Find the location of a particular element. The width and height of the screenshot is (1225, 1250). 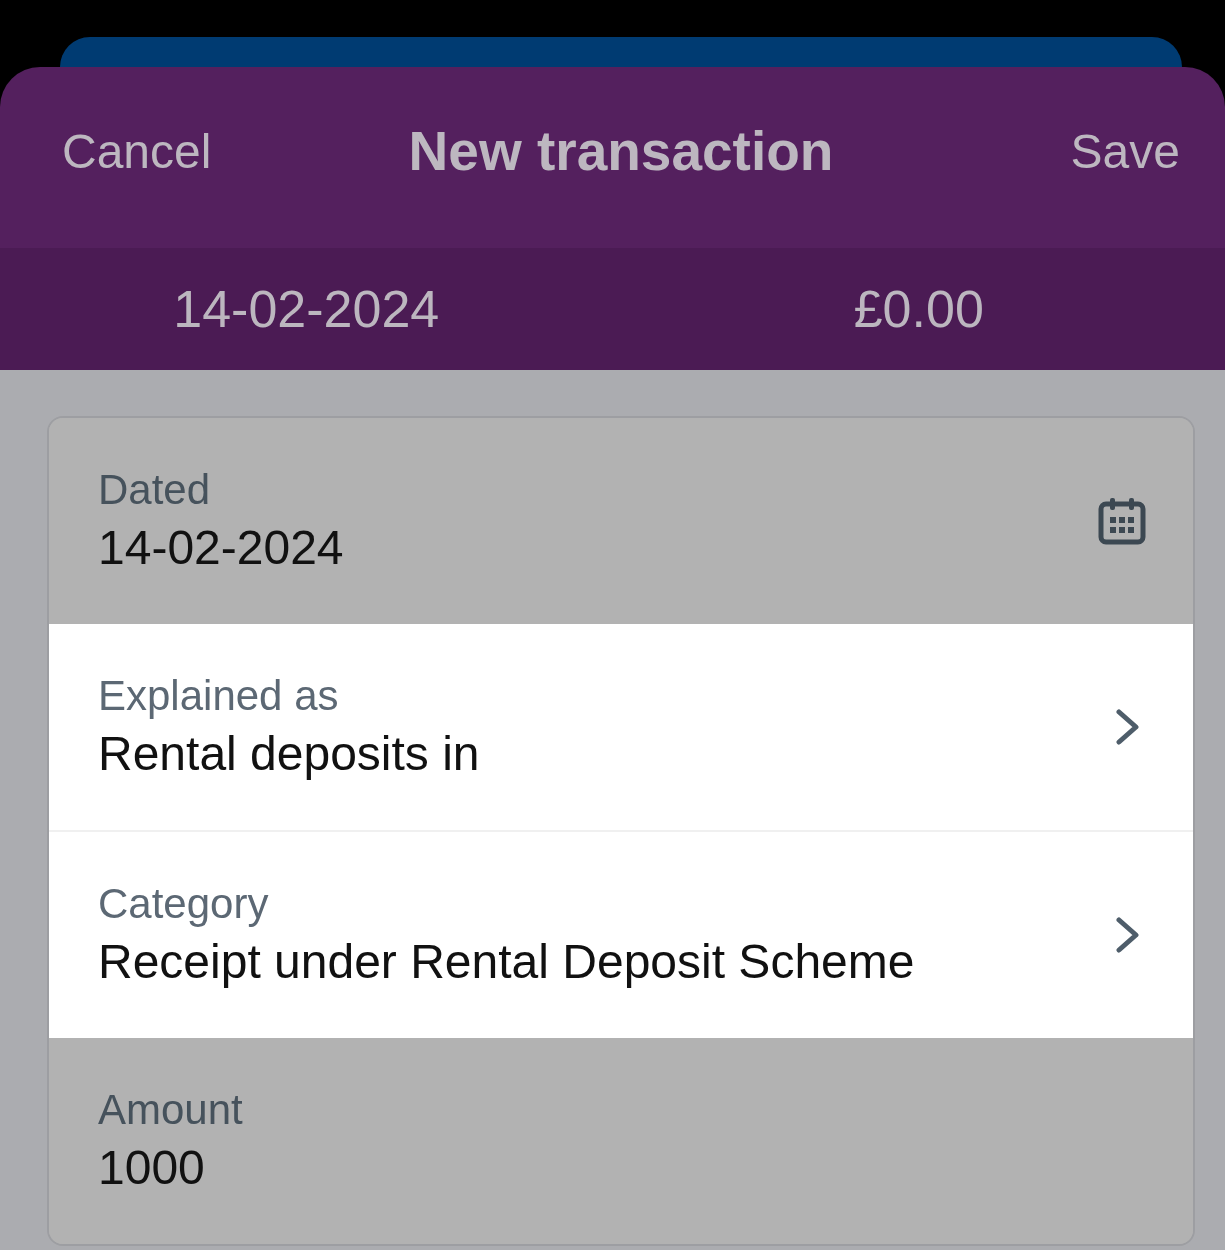

calendar-icon is located at coordinates (1122, 521).